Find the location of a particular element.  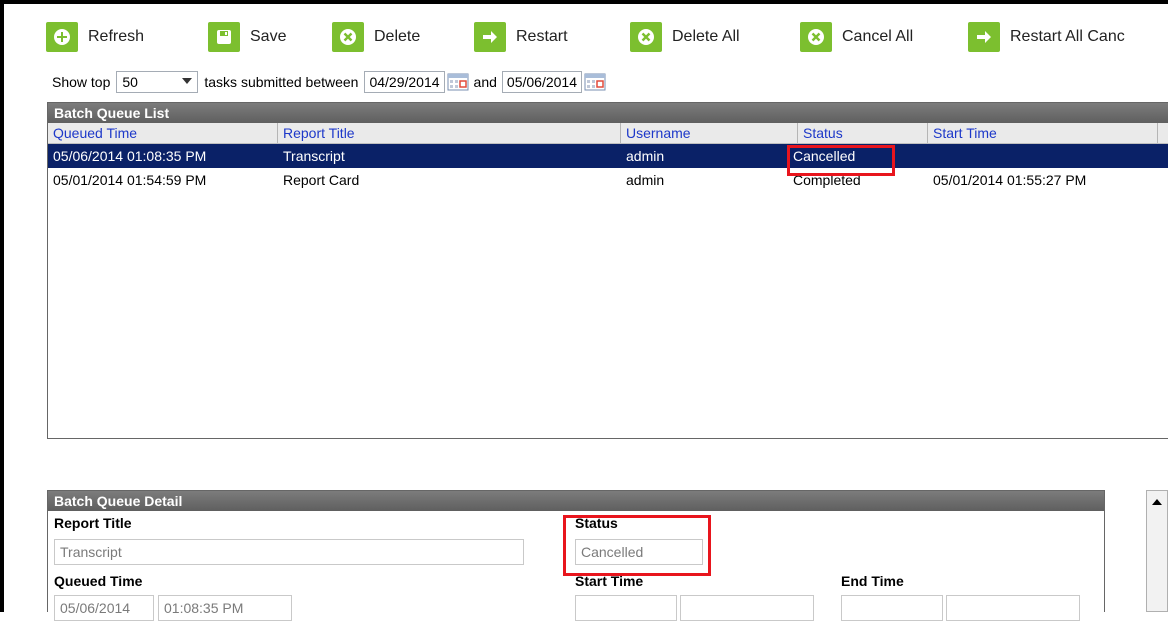

column-header-queued-time: Queued Time is located at coordinates (163, 133).